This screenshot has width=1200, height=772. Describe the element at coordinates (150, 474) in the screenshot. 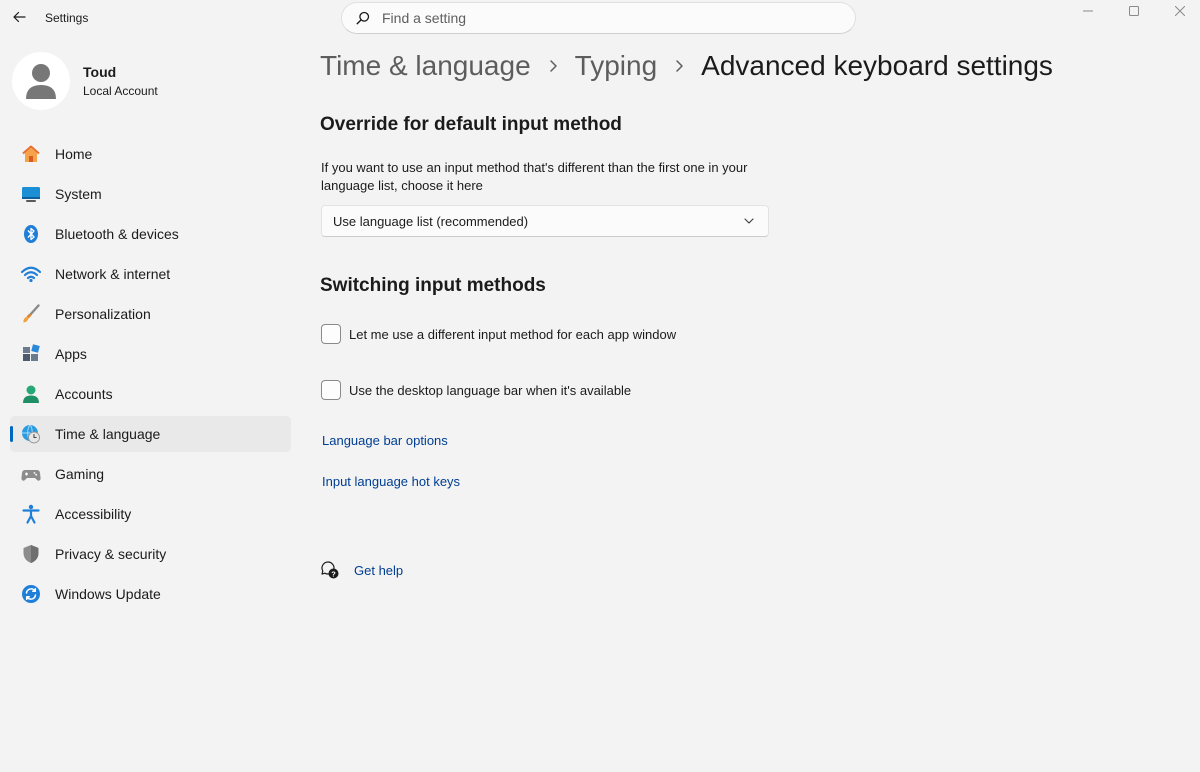

I see `sidebar-item-gaming: Gaming` at that location.